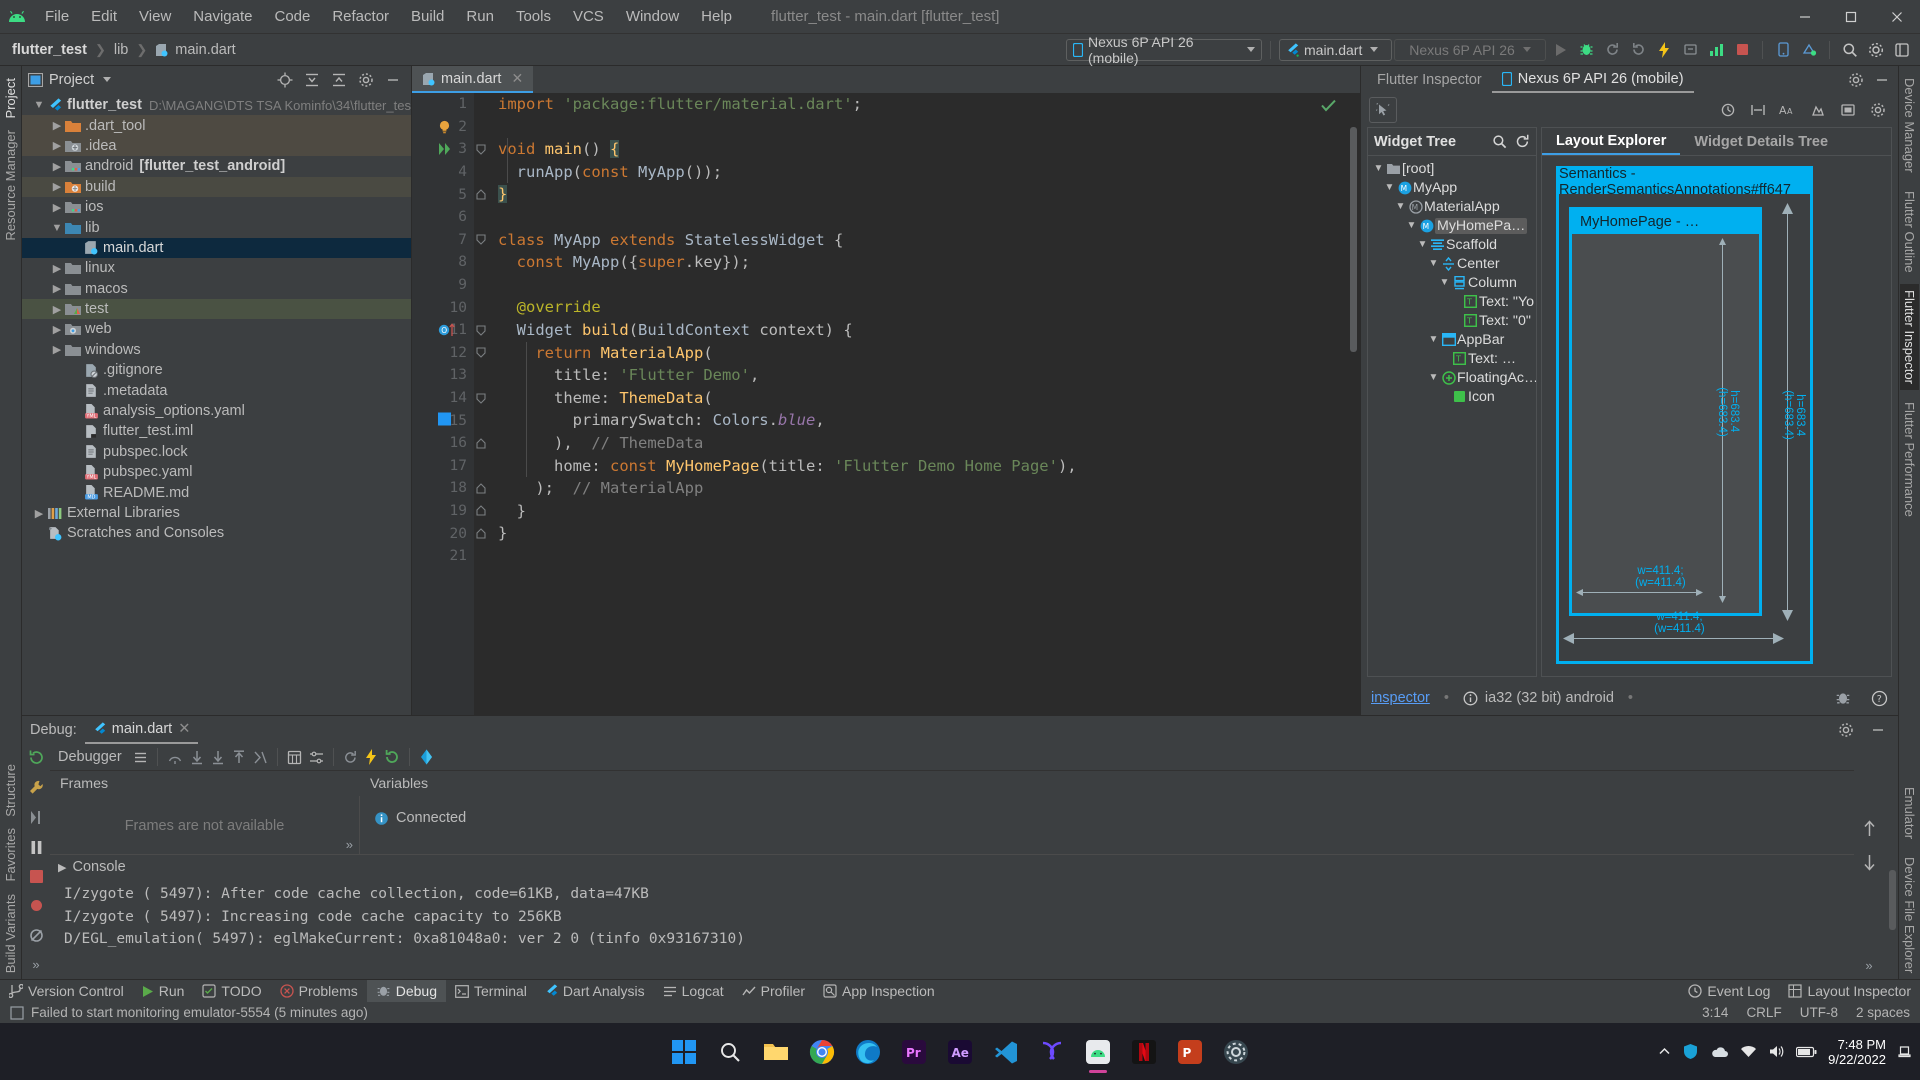 This screenshot has width=1920, height=1080. What do you see at coordinates (1452, 206) in the screenshot?
I see `widget-tree-node-materialapp: ▼ M MaterialApp` at bounding box center [1452, 206].